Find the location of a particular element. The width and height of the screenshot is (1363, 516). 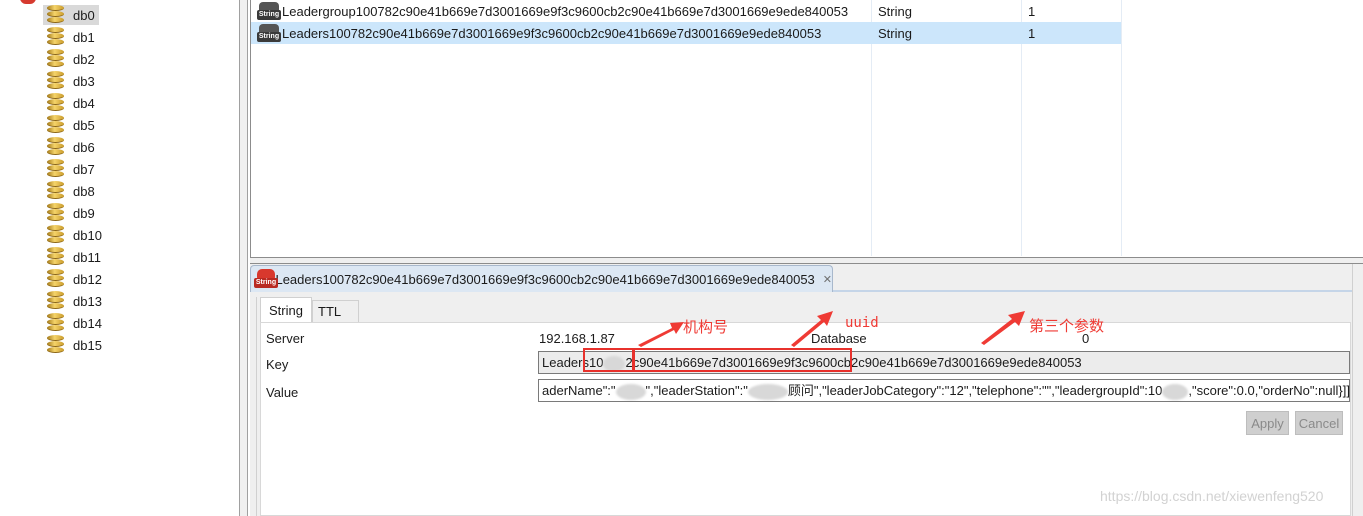

annotation-org-code: 机构号 is located at coordinates (706, 327).